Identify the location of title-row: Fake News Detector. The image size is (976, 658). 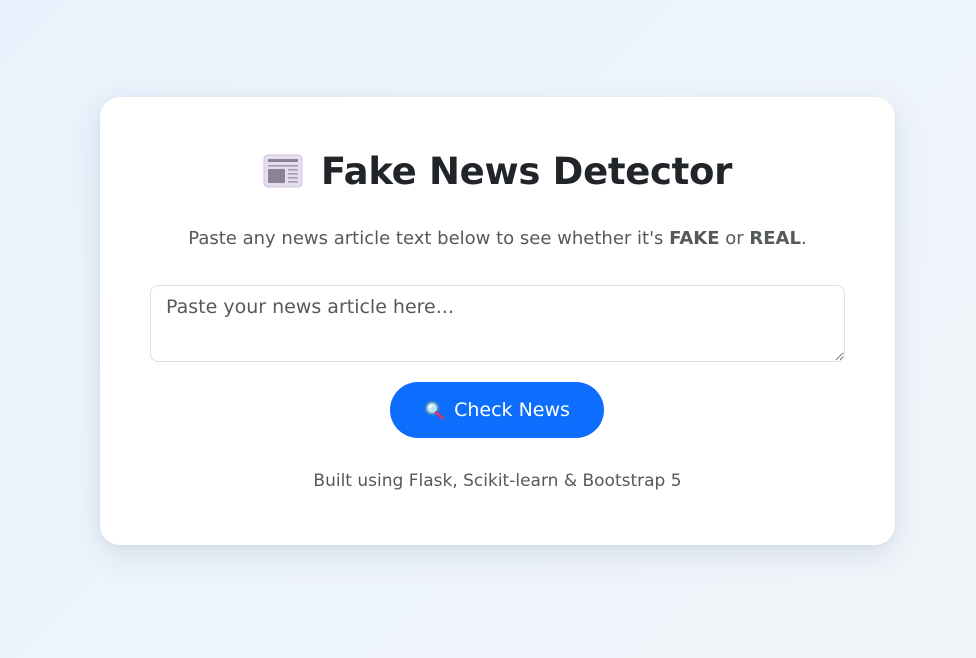
(497, 171).